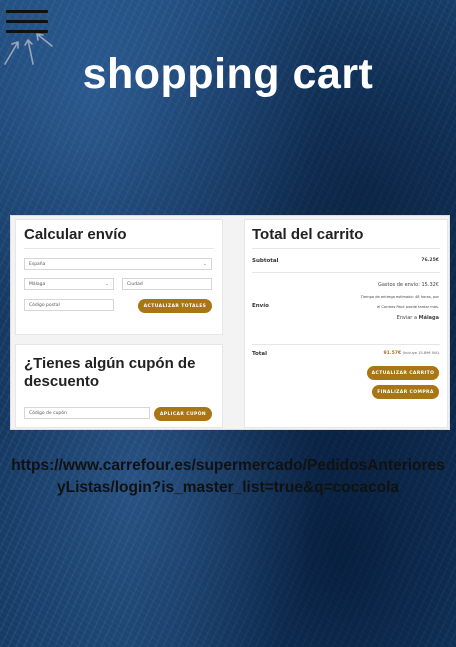  Describe the element at coordinates (175, 306) in the screenshot. I see `update-totals-button: ACTUALIZAR TOTALES` at that location.